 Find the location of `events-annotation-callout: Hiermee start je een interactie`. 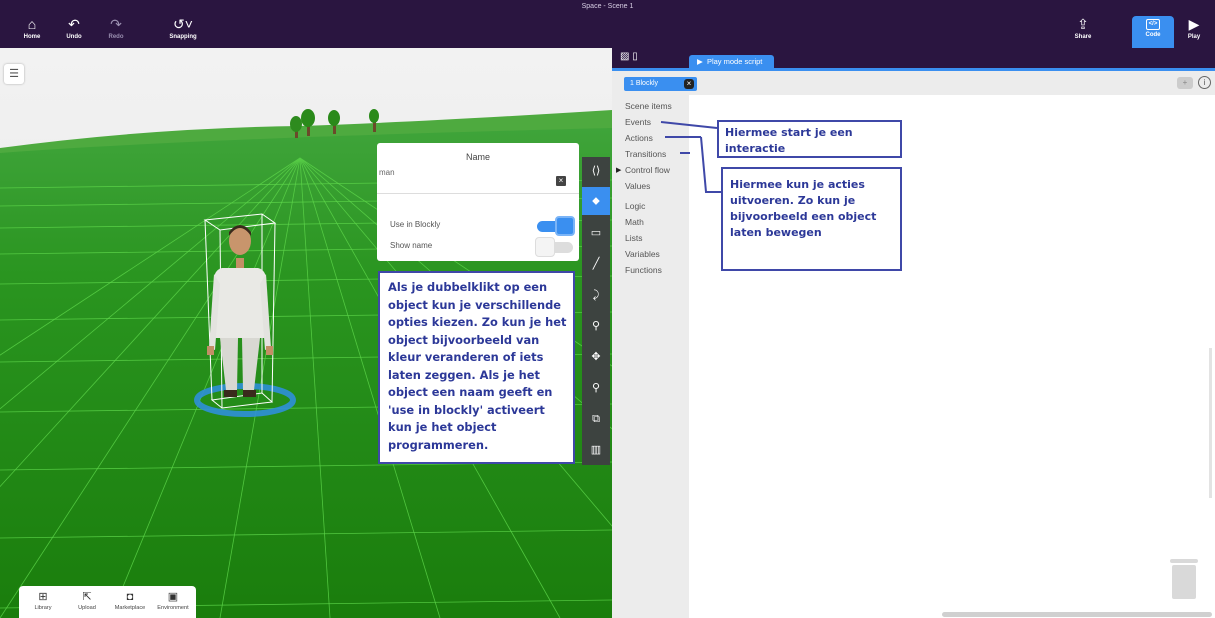

events-annotation-callout: Hiermee start je een interactie is located at coordinates (809, 139).